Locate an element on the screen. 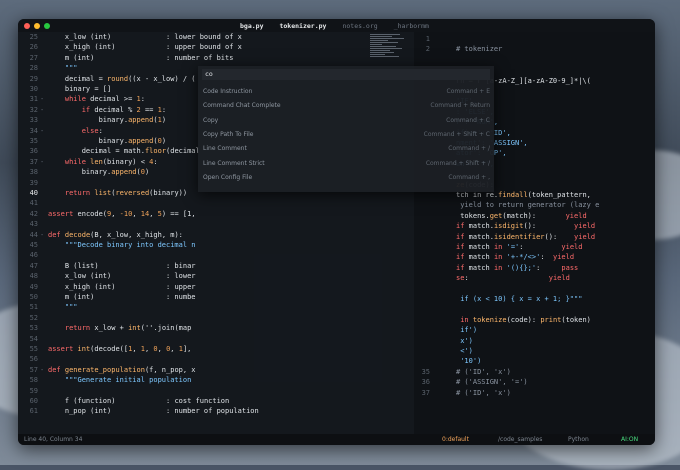 The height and width of the screenshot is (470, 680). code-line: 44- def decode(B, x_low, x_high, m): is located at coordinates (216, 235).